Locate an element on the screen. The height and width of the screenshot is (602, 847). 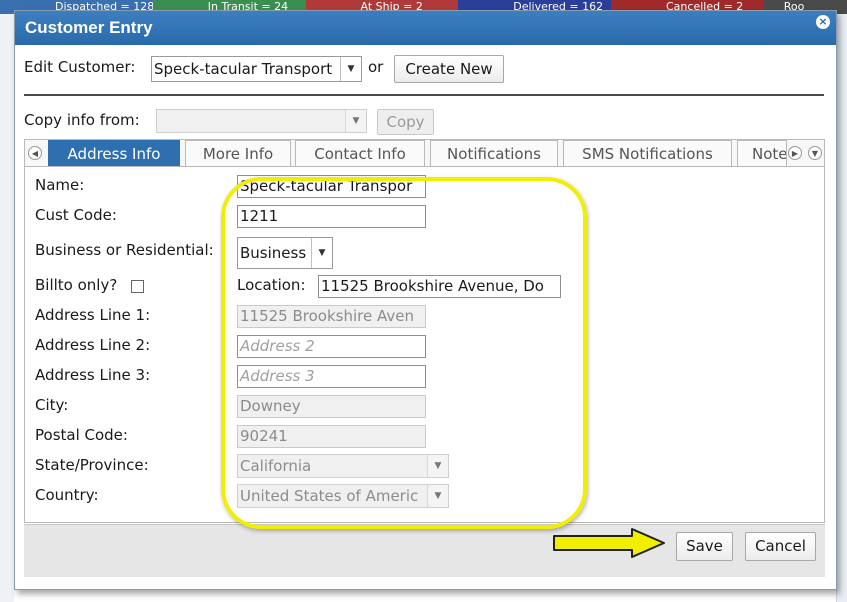
create-new-button: Create New is located at coordinates (449, 69).